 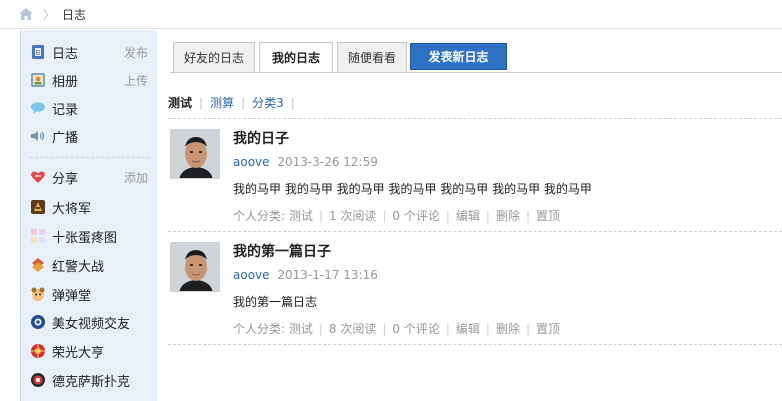 What do you see at coordinates (72, 296) in the screenshot?
I see `sidebar-item-label: 弹弹堂` at bounding box center [72, 296].